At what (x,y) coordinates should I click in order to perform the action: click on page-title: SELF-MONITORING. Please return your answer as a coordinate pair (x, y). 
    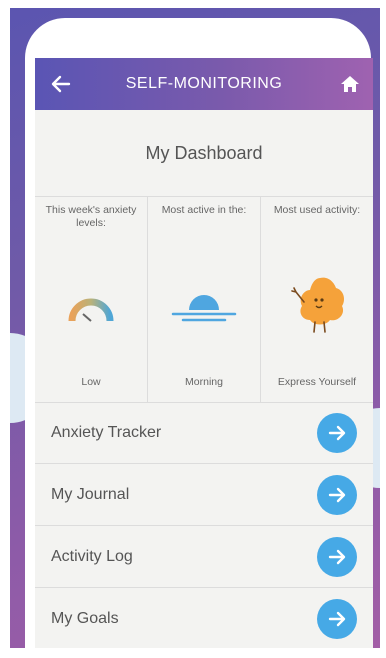
    Looking at the image, I should click on (204, 83).